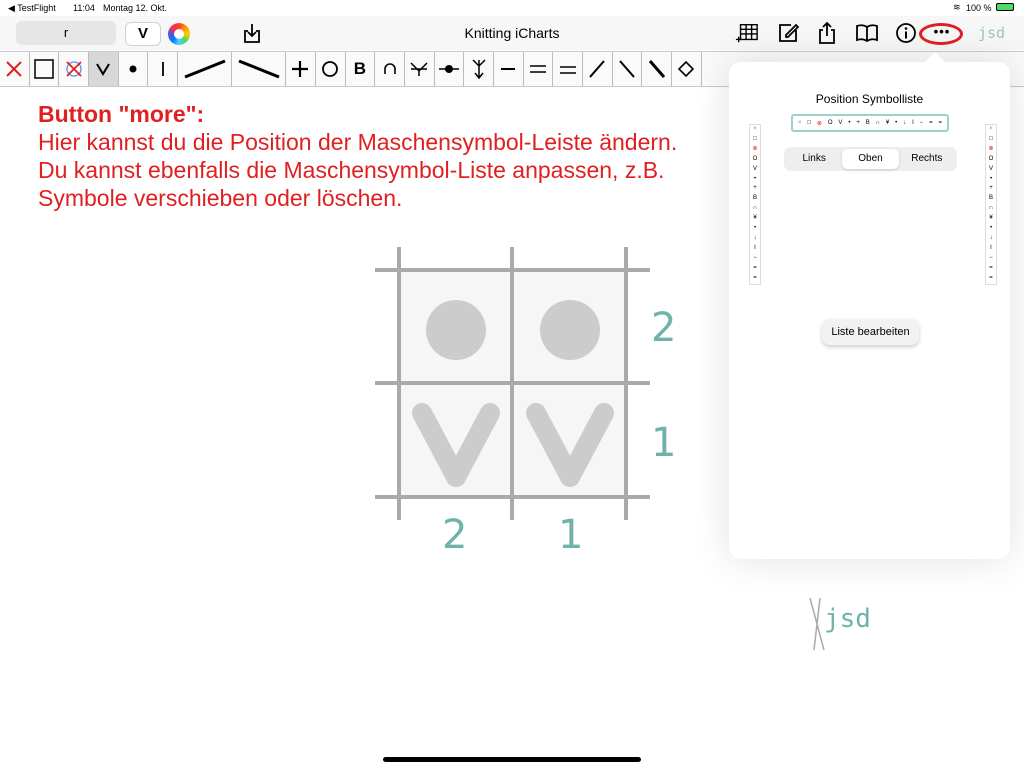 The width and height of the screenshot is (1024, 768). Describe the element at coordinates (479, 69) in the screenshot. I see `symbol-arrow-down` at that location.